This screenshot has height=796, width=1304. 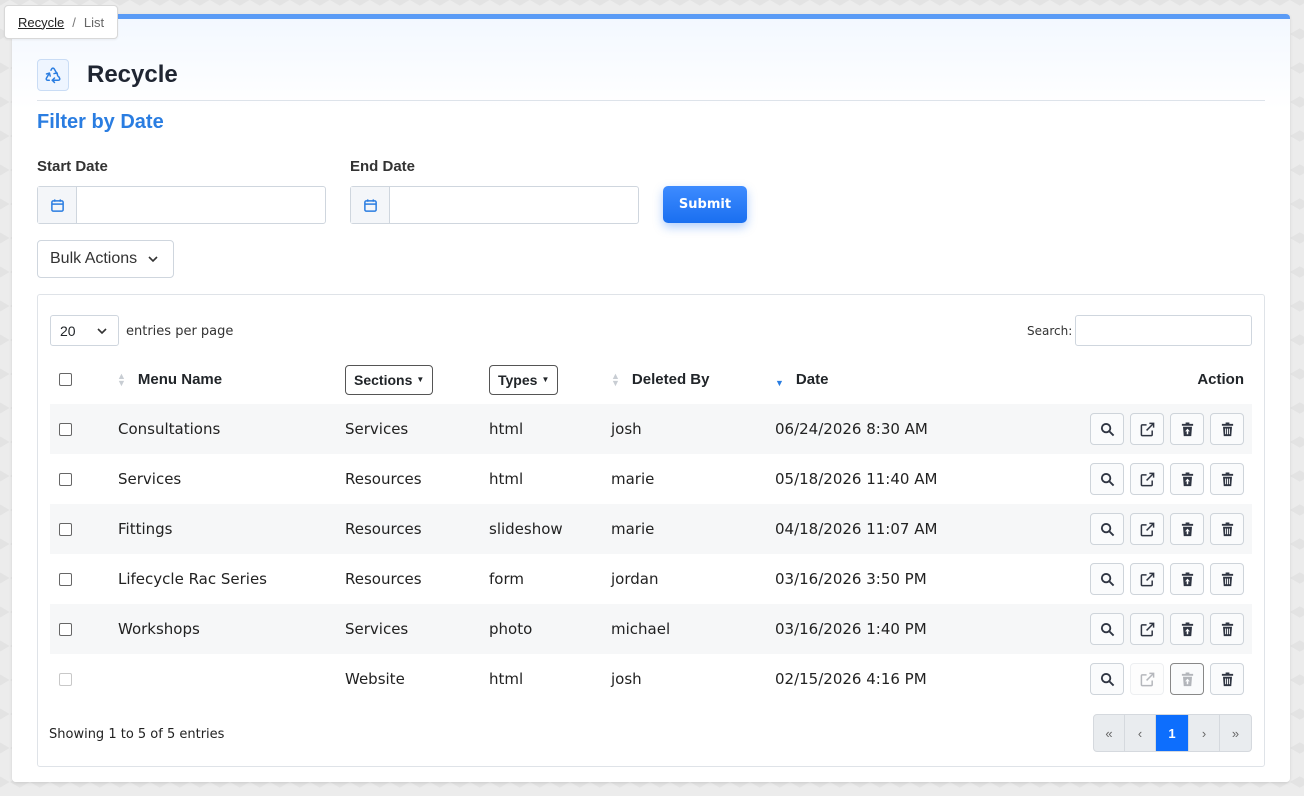 I want to click on column-header-deleted-by: ▲ ▼ Deleted By, so click(x=660, y=379).